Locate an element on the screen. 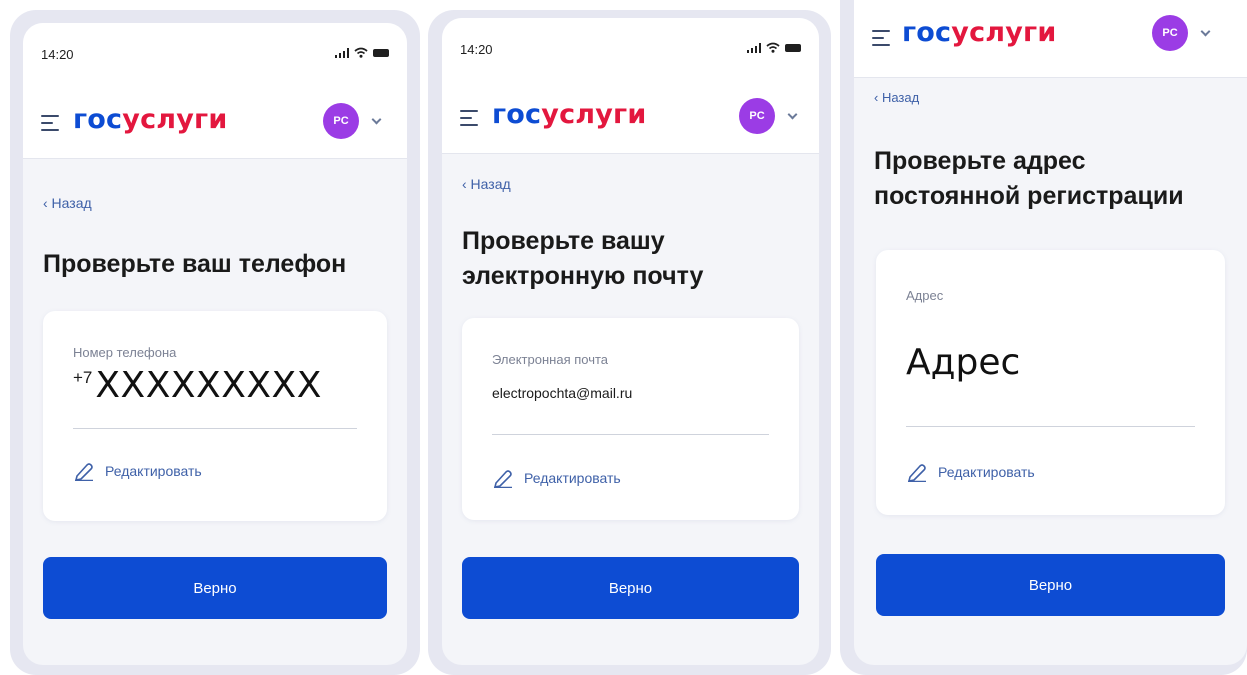 Image resolution: width=1247 pixels, height=675 pixels. phone-prefix: +7 is located at coordinates (83, 377).